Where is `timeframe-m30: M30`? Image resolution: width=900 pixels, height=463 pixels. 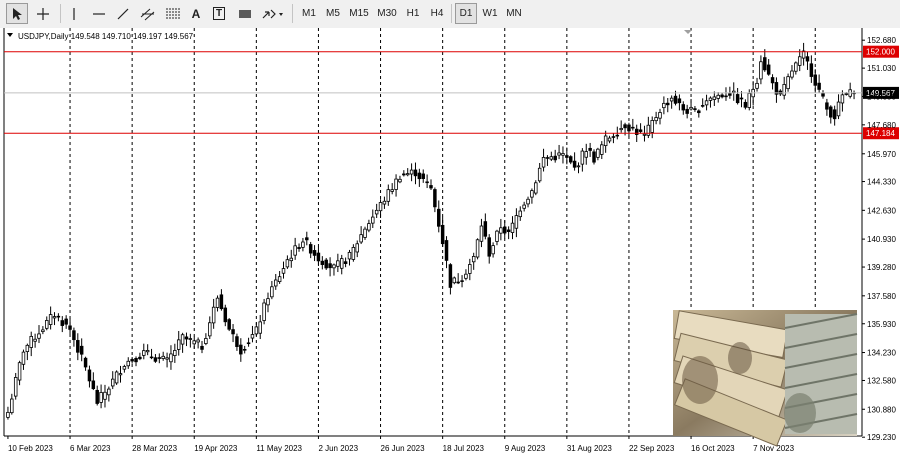 timeframe-m30: M30 is located at coordinates (387, 13).